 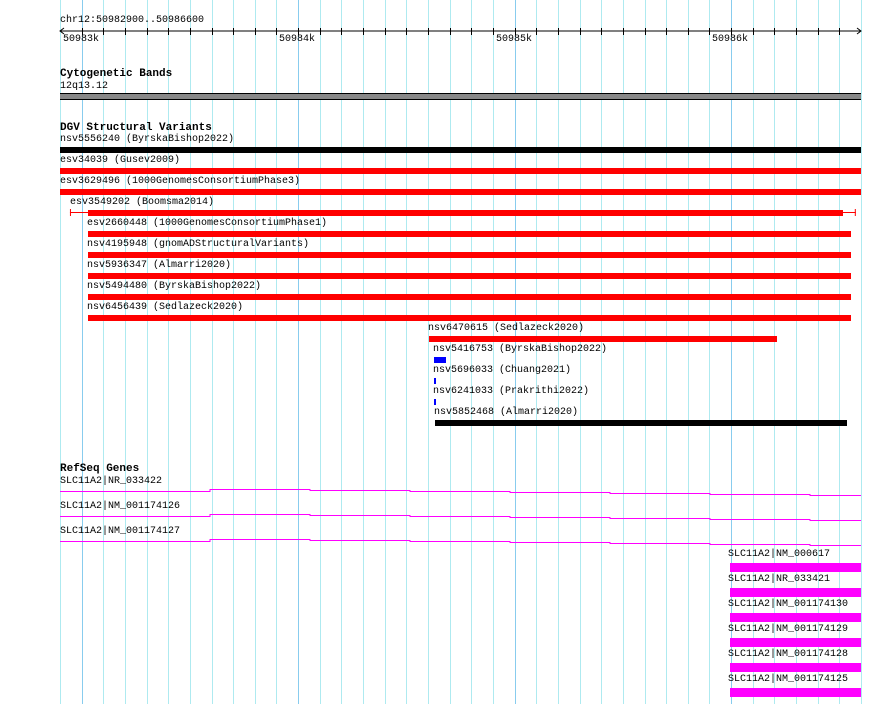 I want to click on variant-label: esv3549202 (Boomsma2014), so click(x=142, y=202).